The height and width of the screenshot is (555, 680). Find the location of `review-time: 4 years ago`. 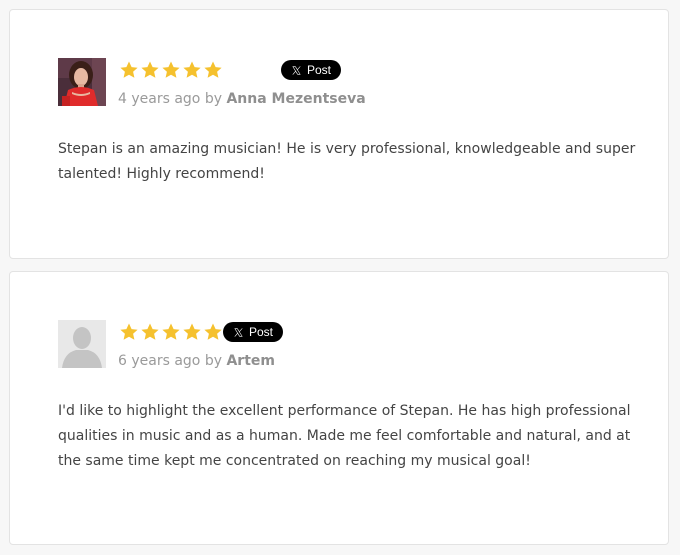

review-time: 4 years ago is located at coordinates (159, 99).